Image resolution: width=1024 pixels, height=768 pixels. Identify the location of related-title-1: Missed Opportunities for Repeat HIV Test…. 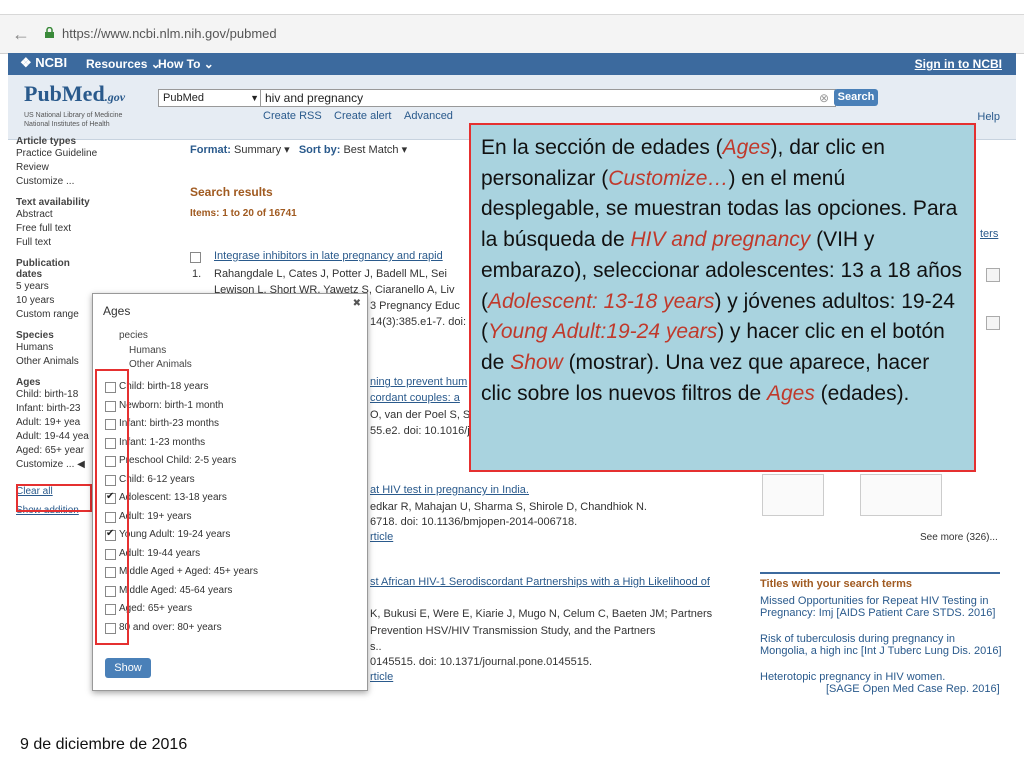
(877, 607).